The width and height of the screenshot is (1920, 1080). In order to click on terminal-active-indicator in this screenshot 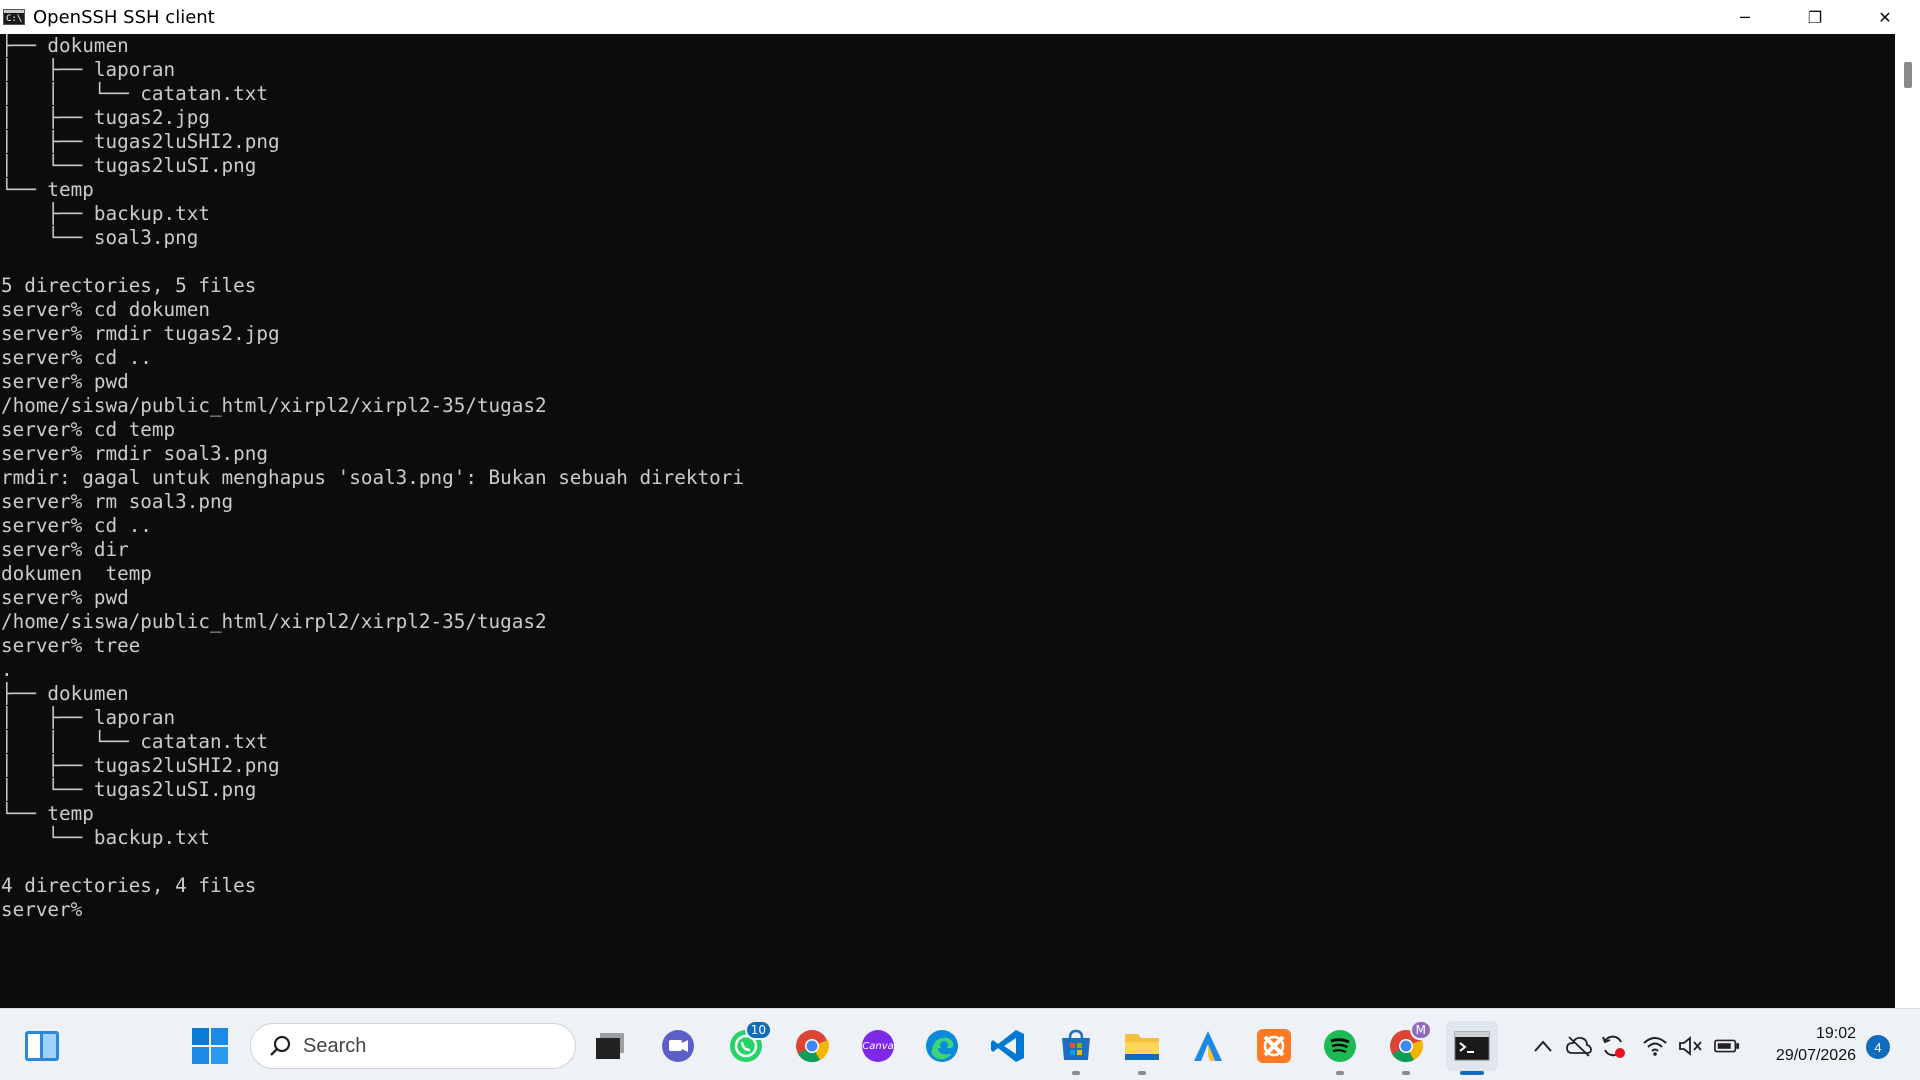, I will do `click(1472, 1073)`.